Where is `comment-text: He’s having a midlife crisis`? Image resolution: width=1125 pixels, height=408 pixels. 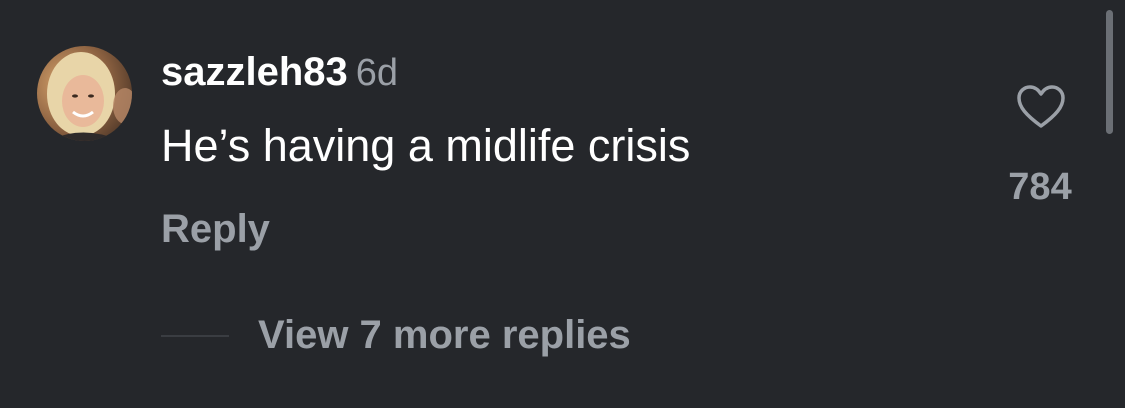 comment-text: He’s having a midlife crisis is located at coordinates (426, 145).